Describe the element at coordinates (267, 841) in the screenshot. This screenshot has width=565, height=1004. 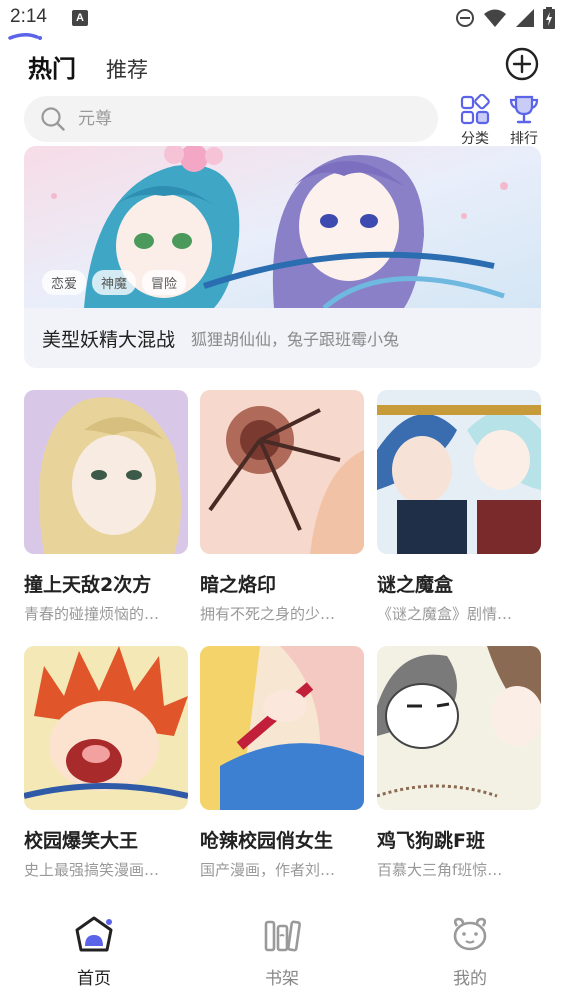
I see `comic-title: 呛辣校园俏女生` at that location.